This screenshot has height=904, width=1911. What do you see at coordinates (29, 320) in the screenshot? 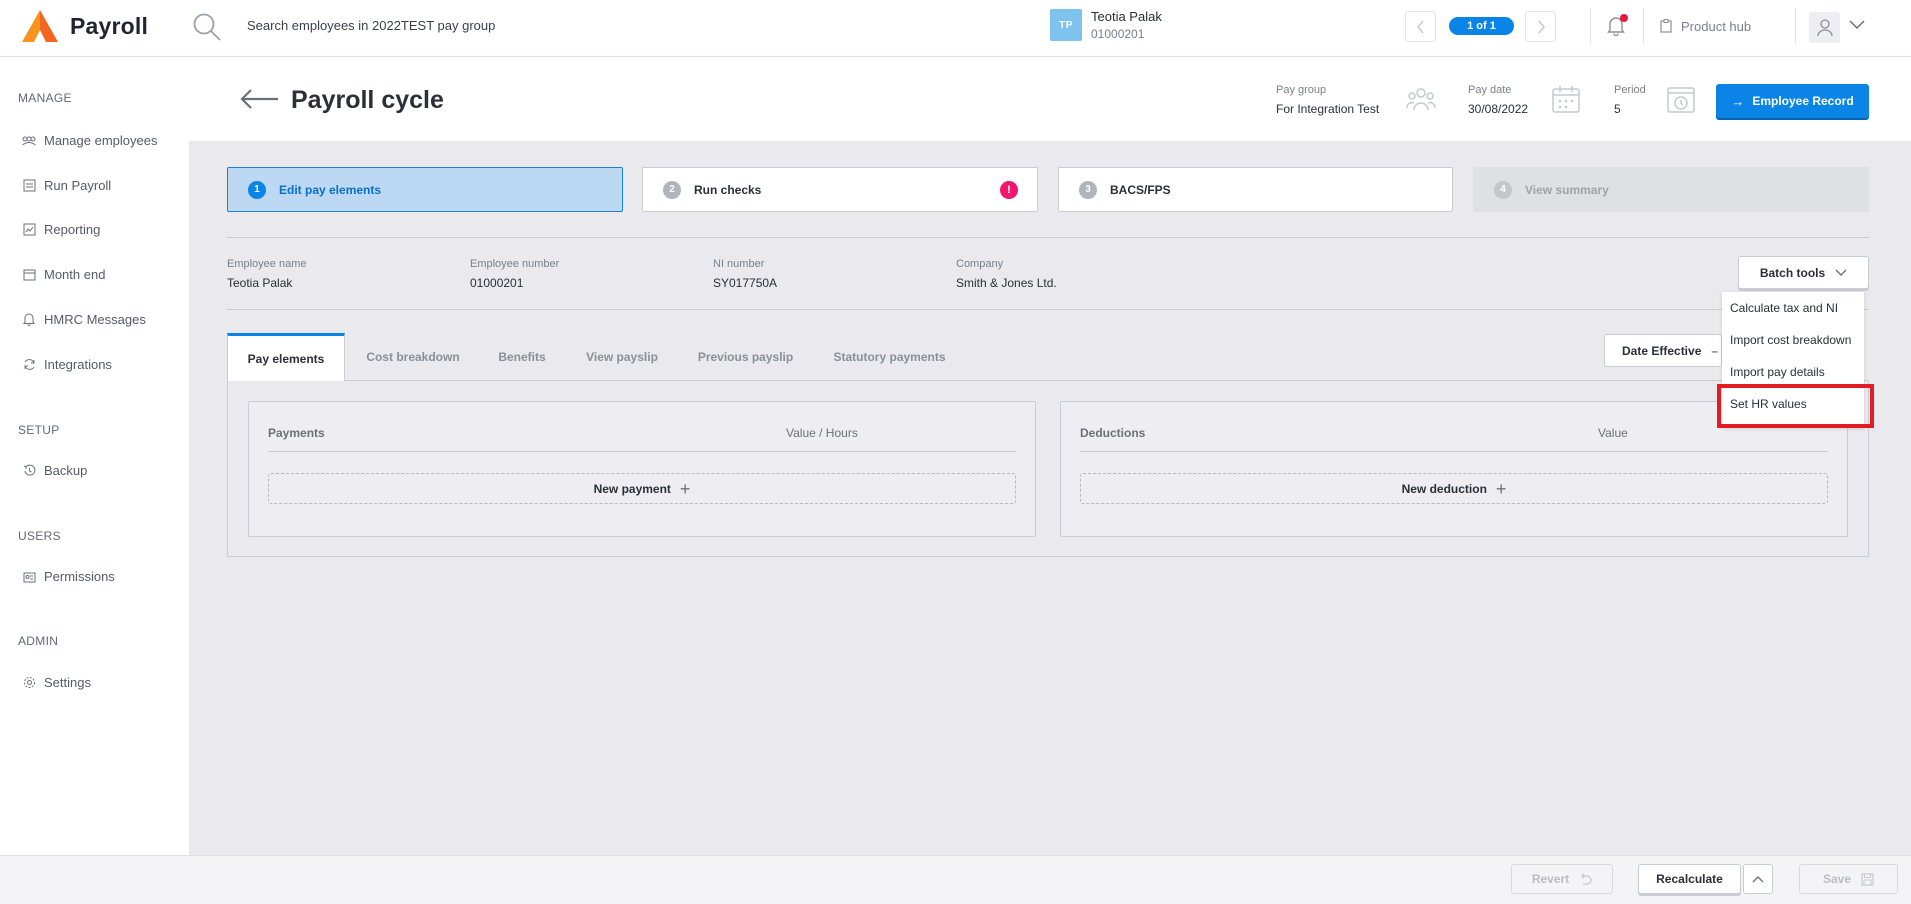
I see `bell-icon` at bounding box center [29, 320].